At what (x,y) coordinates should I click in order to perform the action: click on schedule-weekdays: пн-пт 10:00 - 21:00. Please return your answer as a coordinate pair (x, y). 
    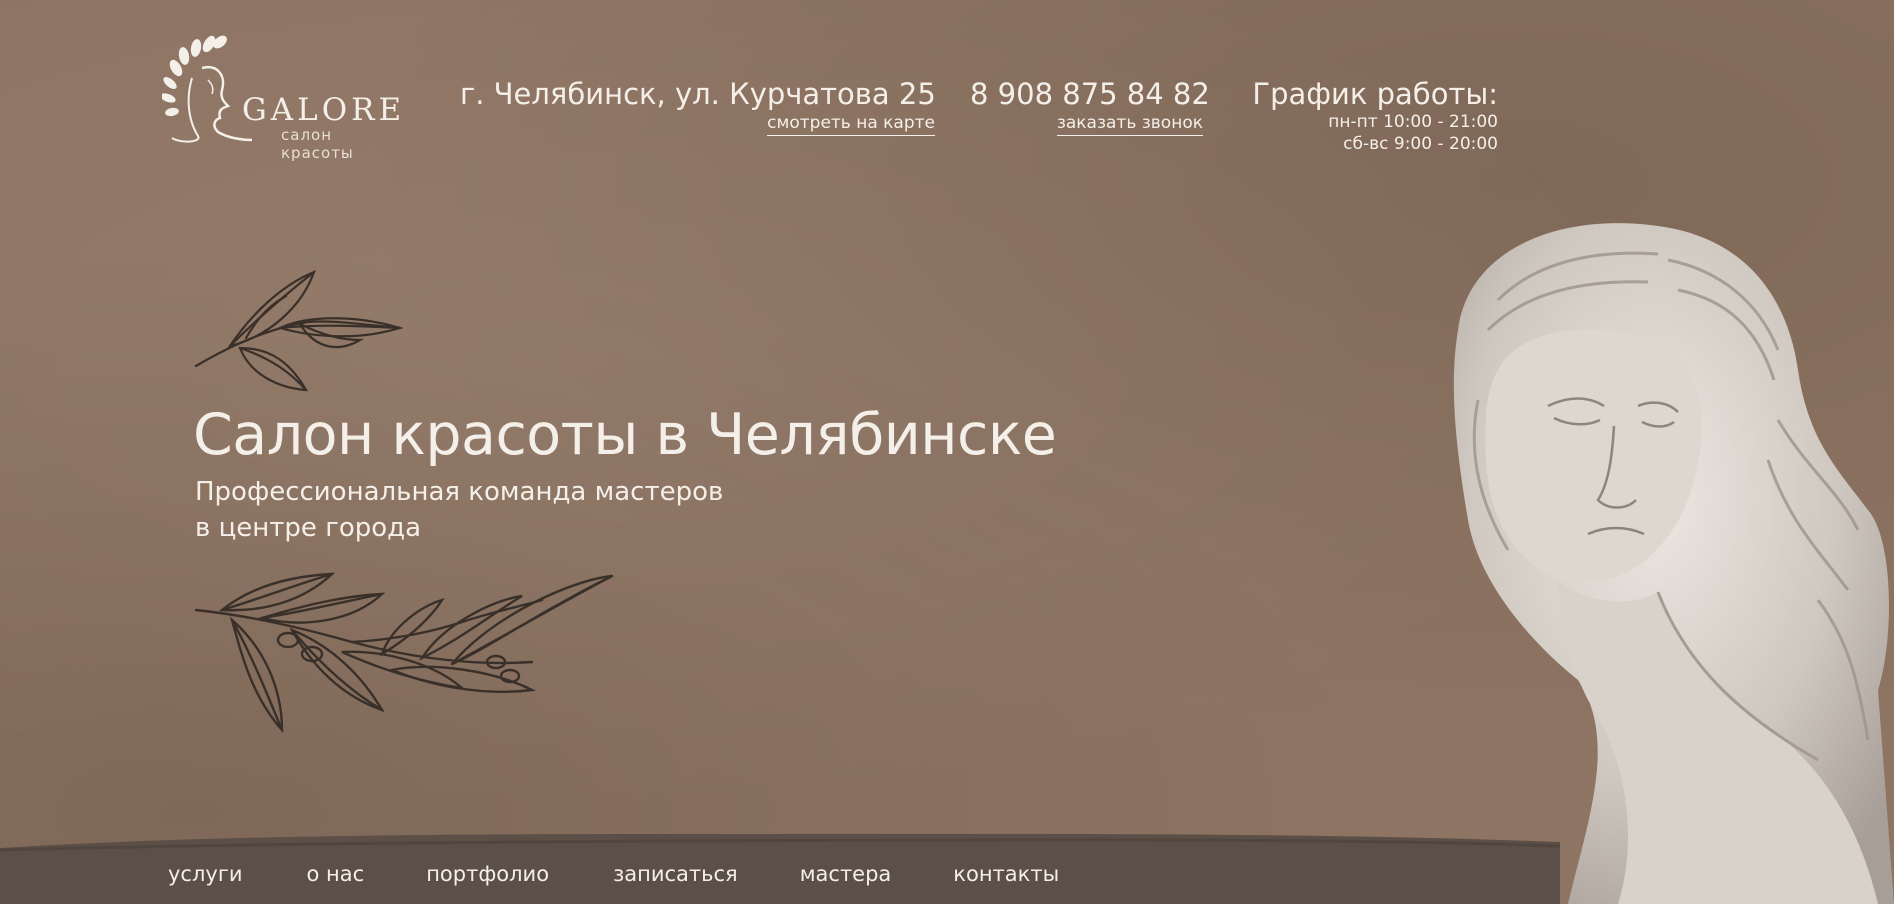
    Looking at the image, I should click on (1413, 122).